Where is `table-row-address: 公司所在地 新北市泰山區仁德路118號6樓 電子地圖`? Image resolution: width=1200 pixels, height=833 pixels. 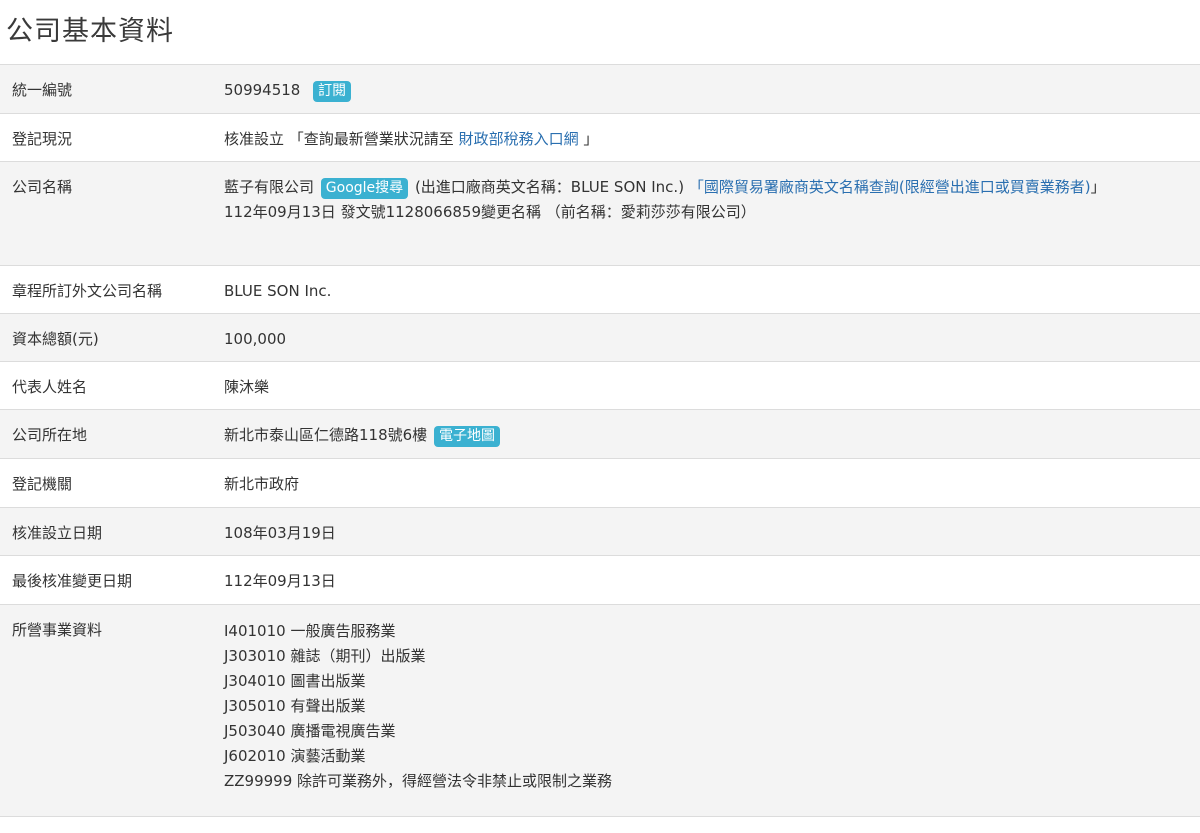 table-row-address: 公司所在地 新北市泰山區仁德路118號6樓 電子地圖 is located at coordinates (600, 434).